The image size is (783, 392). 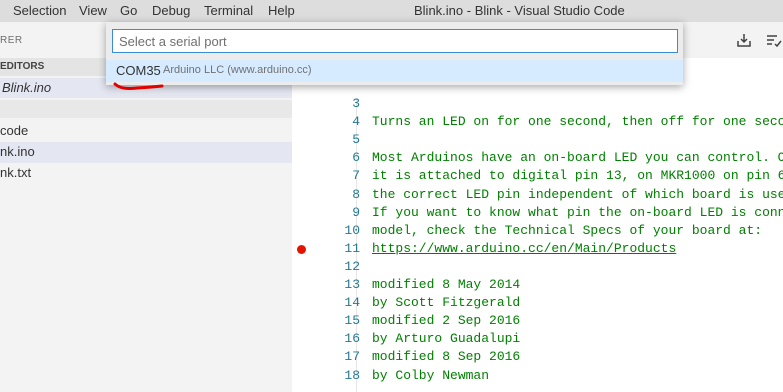 What do you see at coordinates (146, 131) in the screenshot?
I see `tree-item: code` at bounding box center [146, 131].